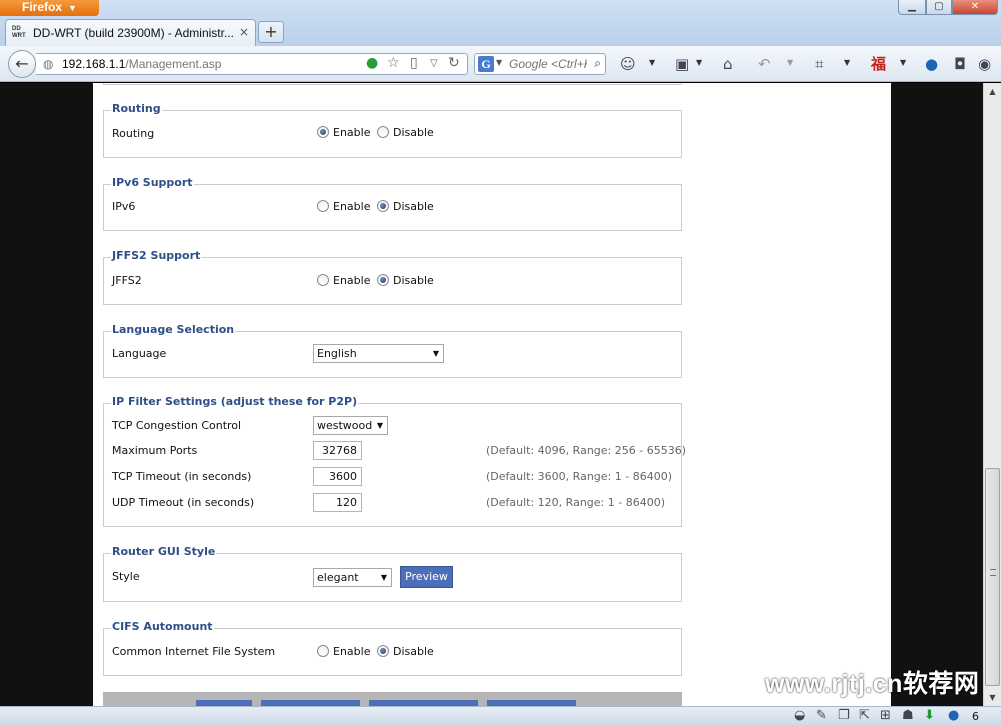 Image resolution: width=1001 pixels, height=725 pixels. I want to click on routing-section: Routing Routing Enable Disable, so click(392, 130).